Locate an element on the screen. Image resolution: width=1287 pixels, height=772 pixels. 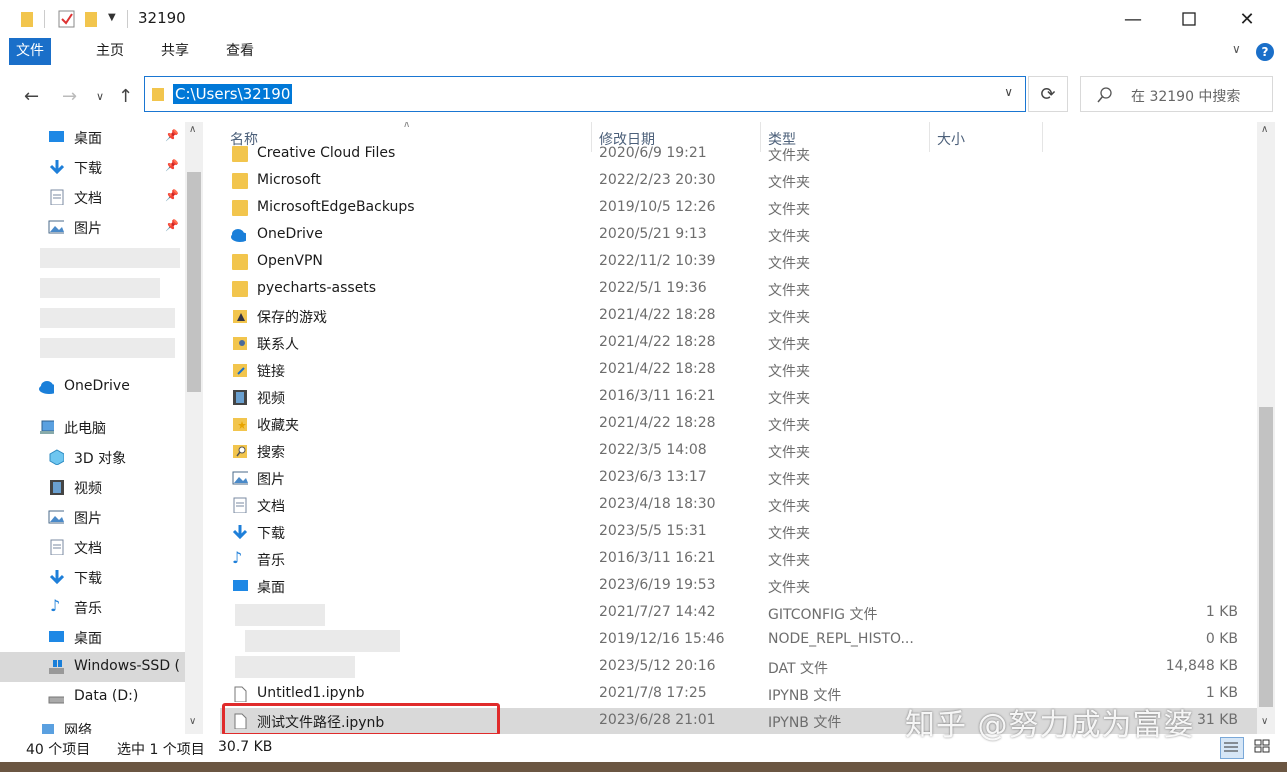
table-row: 2019/12/16 15:46 NODE_REPL_HISTO... 0 KB is located at coordinates (740, 640).